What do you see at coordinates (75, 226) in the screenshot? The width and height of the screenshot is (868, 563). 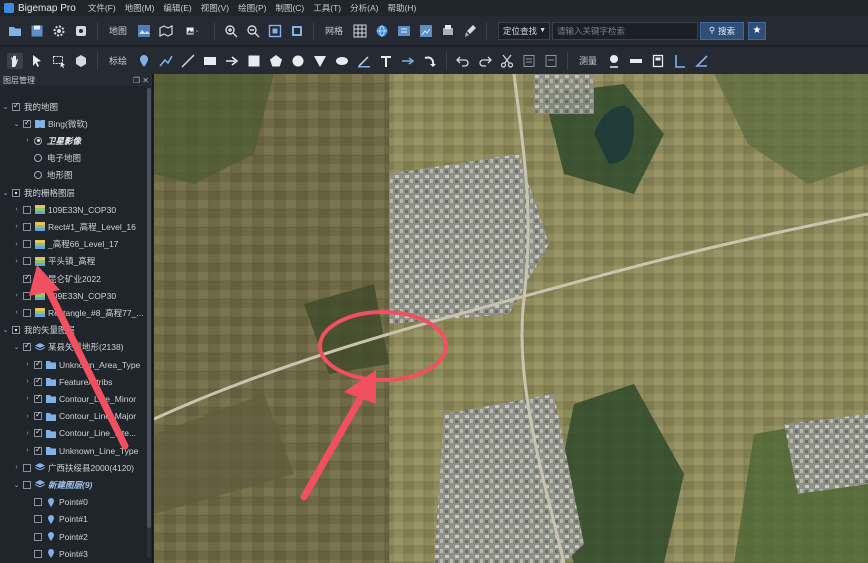 I see `layer-tree-row: › Rect#1_高程_Level_16` at bounding box center [75, 226].